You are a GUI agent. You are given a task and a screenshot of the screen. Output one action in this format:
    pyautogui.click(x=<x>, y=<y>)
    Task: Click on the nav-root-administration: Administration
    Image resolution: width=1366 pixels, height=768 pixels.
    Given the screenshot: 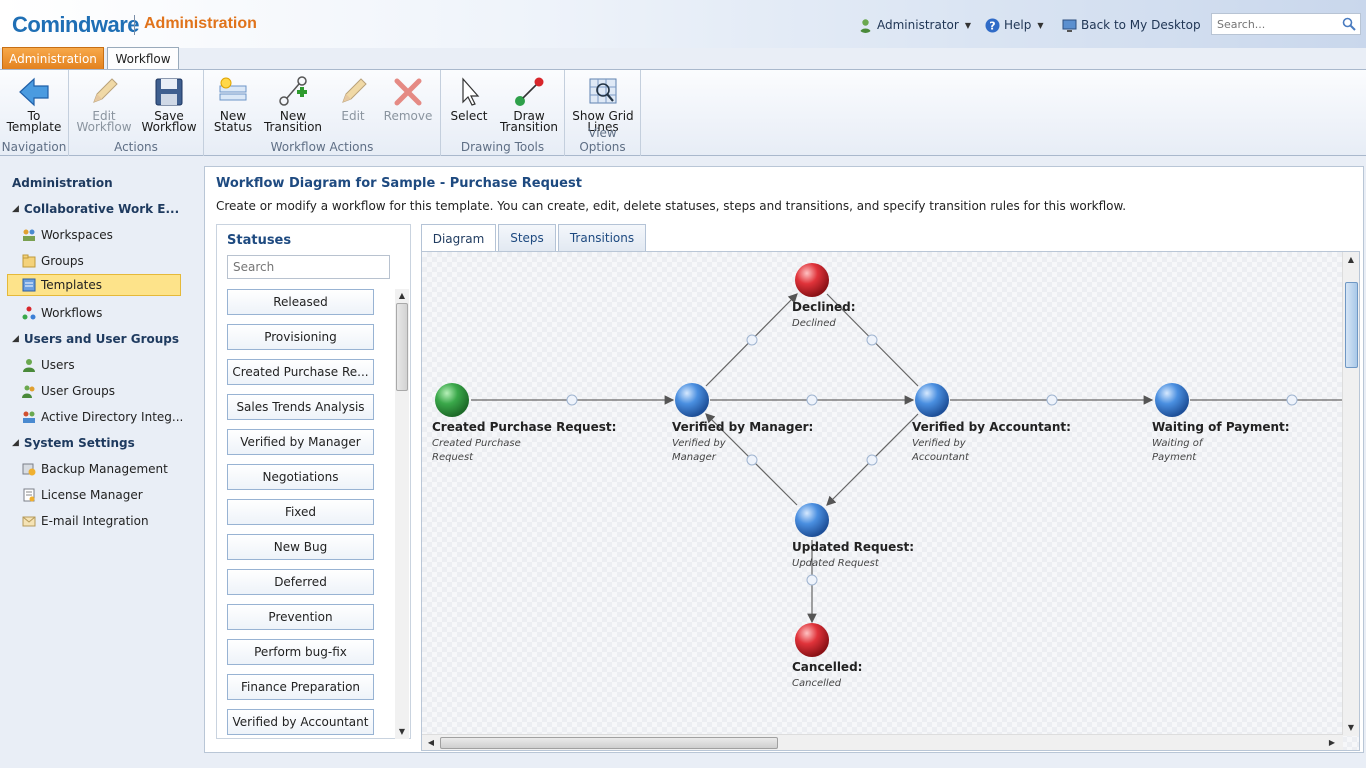 What is the action you would take?
    pyautogui.click(x=62, y=183)
    